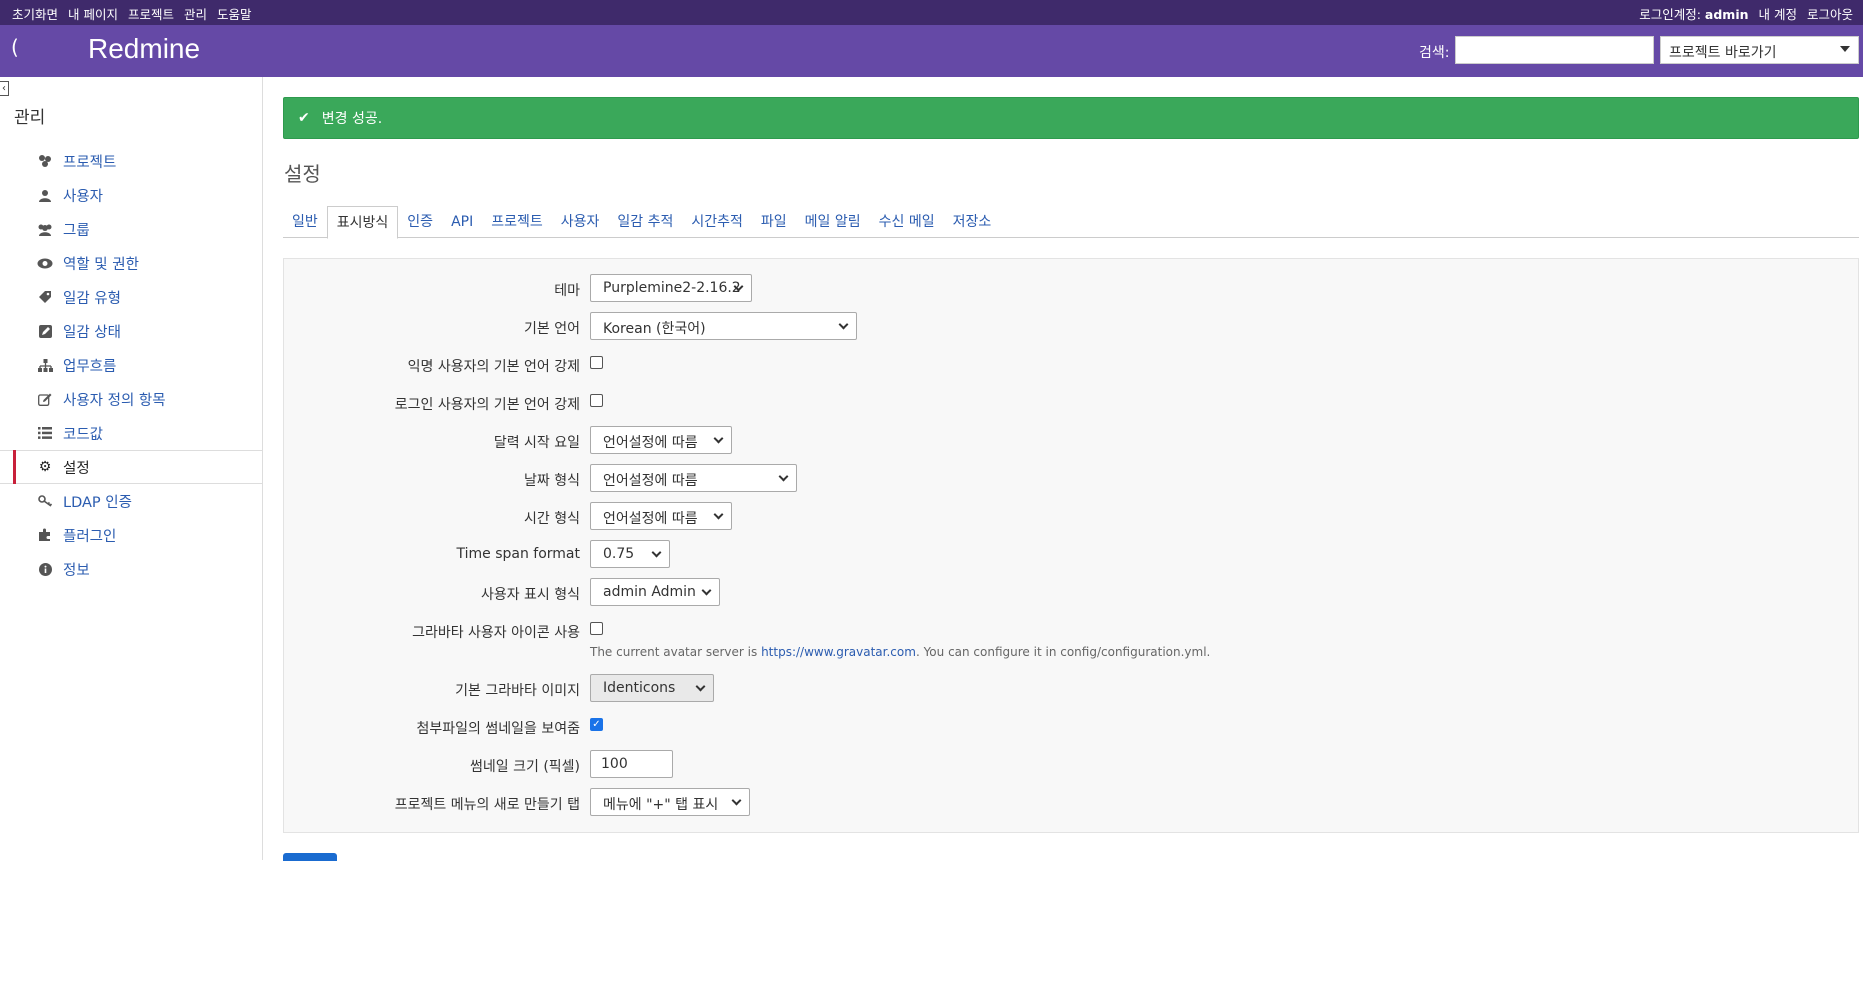 The width and height of the screenshot is (1863, 1005). Describe the element at coordinates (45, 229) in the screenshot. I see `group-icon` at that location.